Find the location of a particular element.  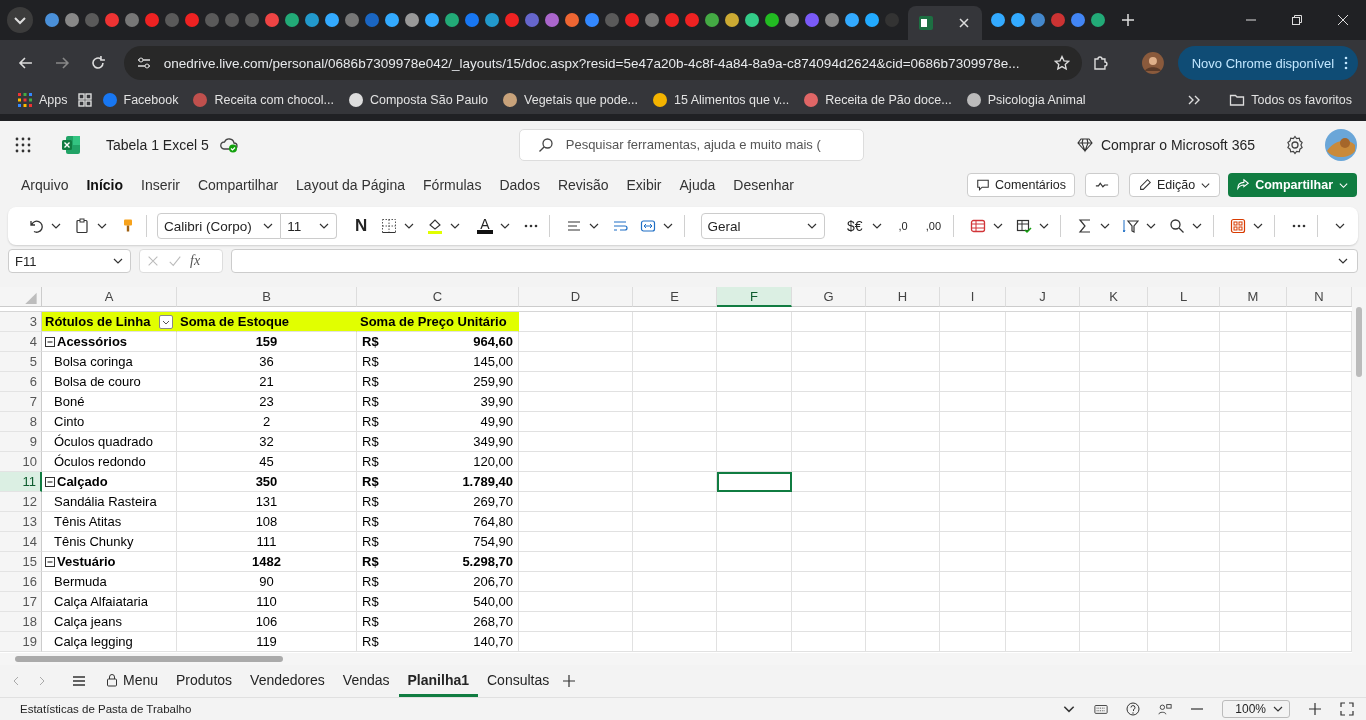

ribbon-tab: Dados is located at coordinates (519, 185).